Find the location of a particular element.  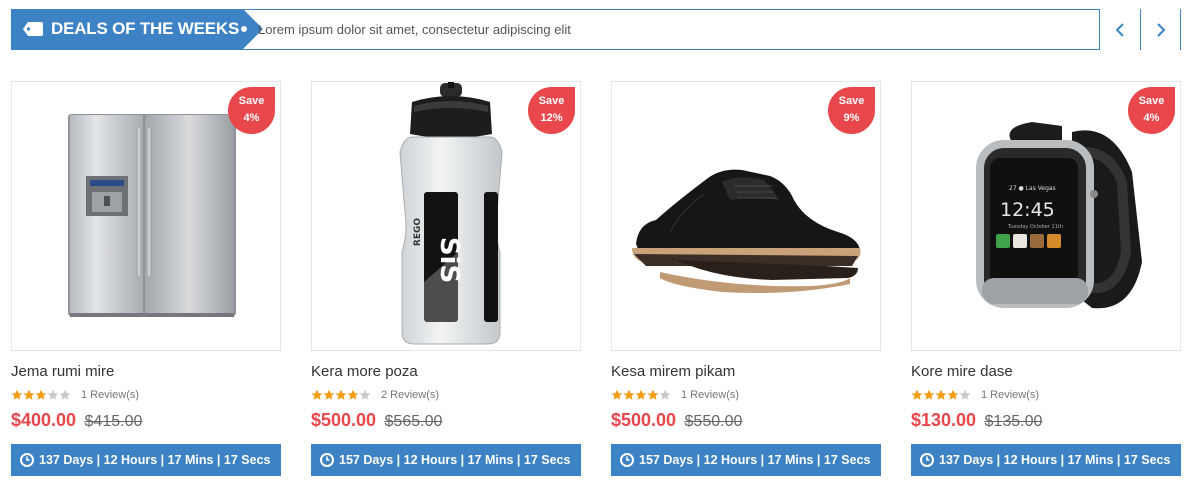

product-name-link: Kesa mirem pikam is located at coordinates (673, 371).